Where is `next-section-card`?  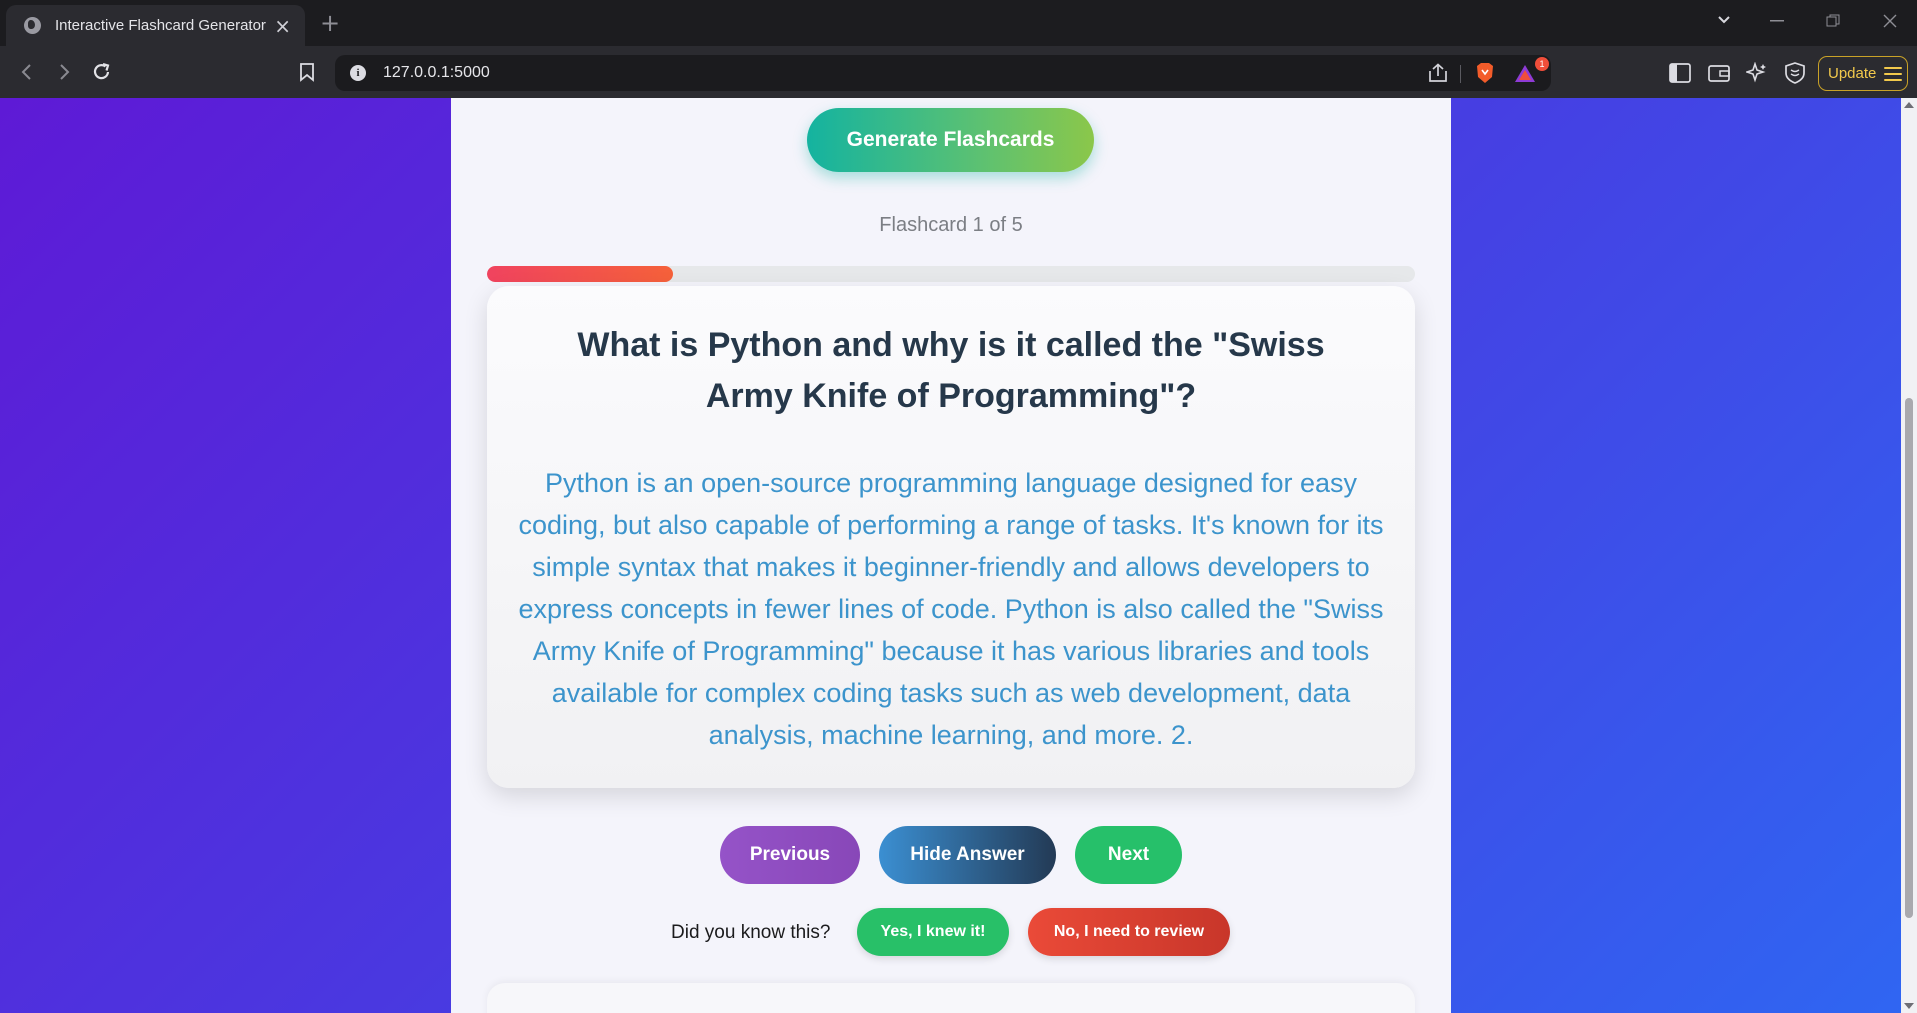 next-section-card is located at coordinates (951, 998).